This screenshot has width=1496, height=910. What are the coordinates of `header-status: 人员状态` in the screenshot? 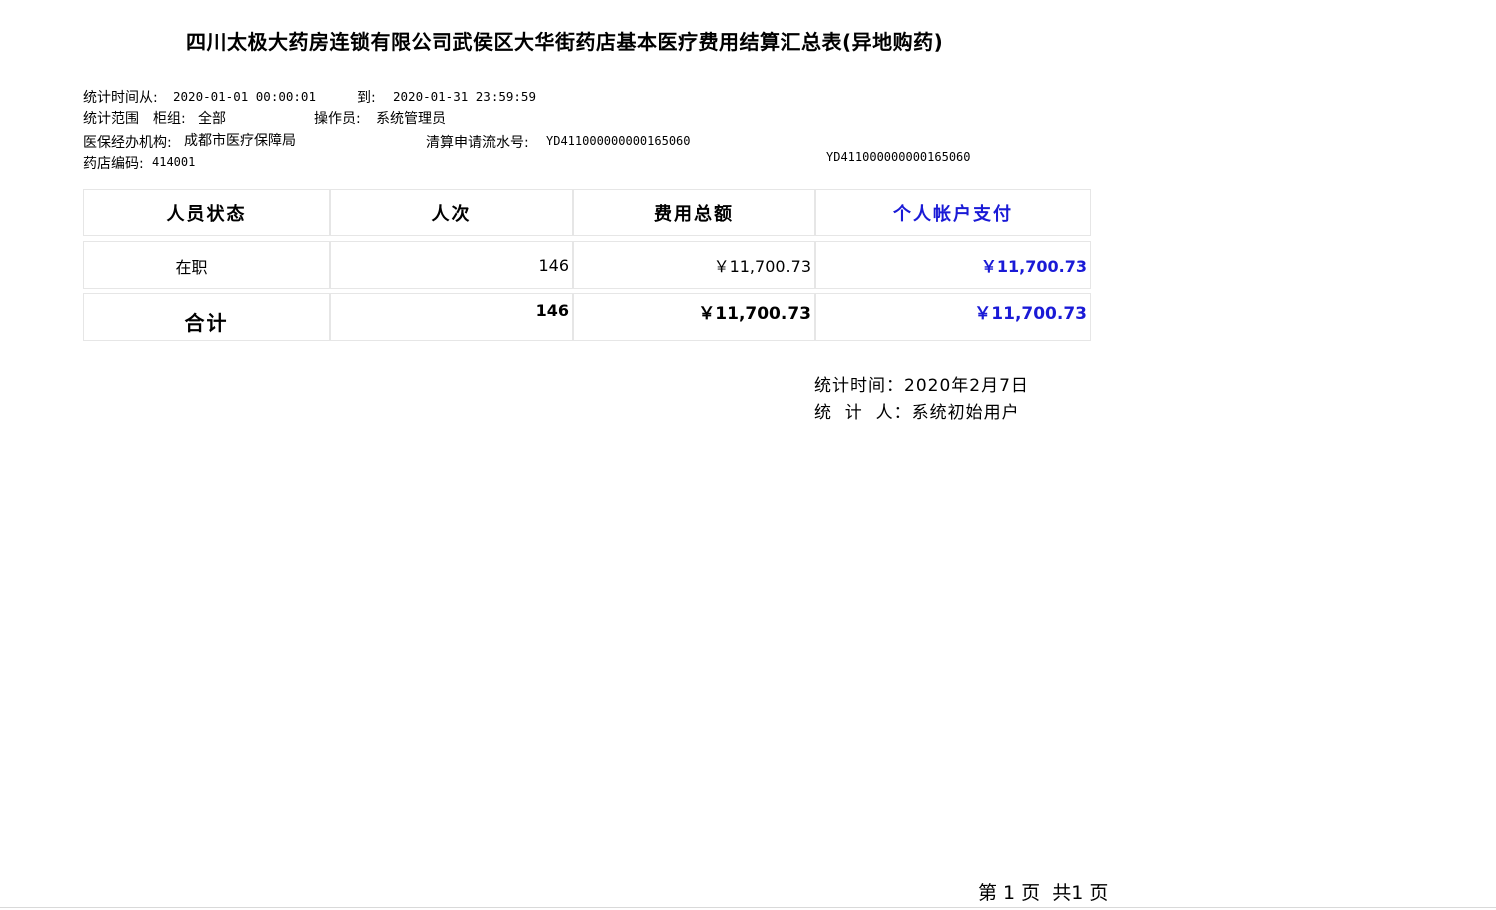 It's located at (206, 212).